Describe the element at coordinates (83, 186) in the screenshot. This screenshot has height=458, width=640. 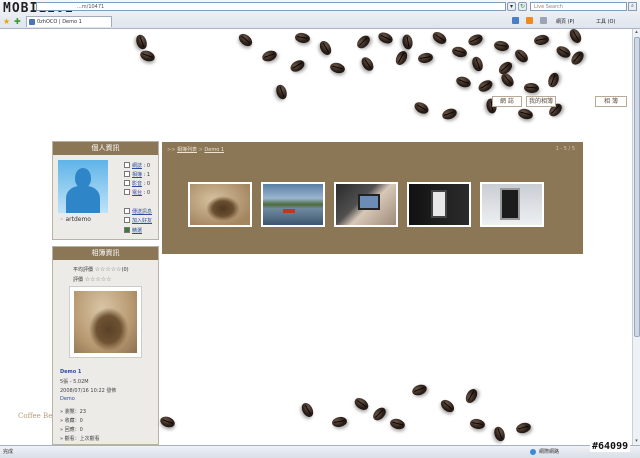
I see `avatar` at that location.